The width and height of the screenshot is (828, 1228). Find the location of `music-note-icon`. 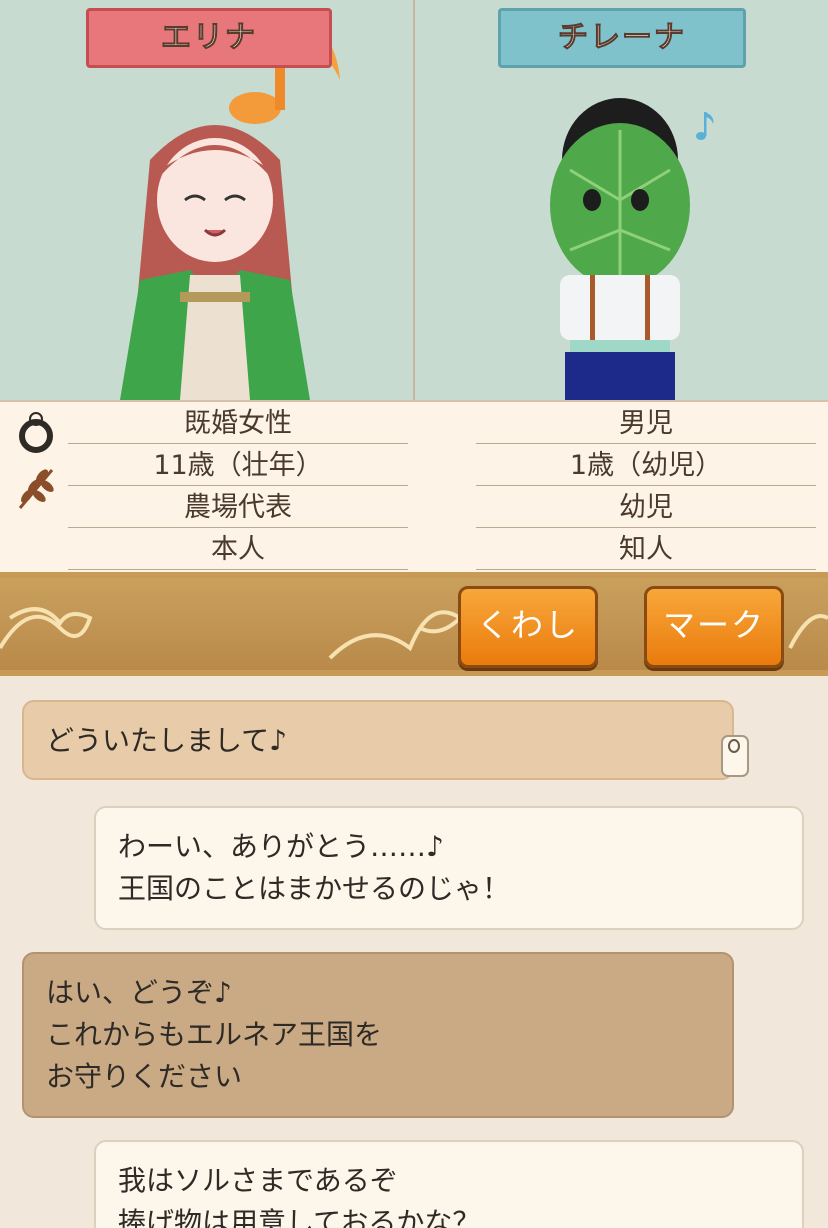

music-note-icon is located at coordinates (705, 126).